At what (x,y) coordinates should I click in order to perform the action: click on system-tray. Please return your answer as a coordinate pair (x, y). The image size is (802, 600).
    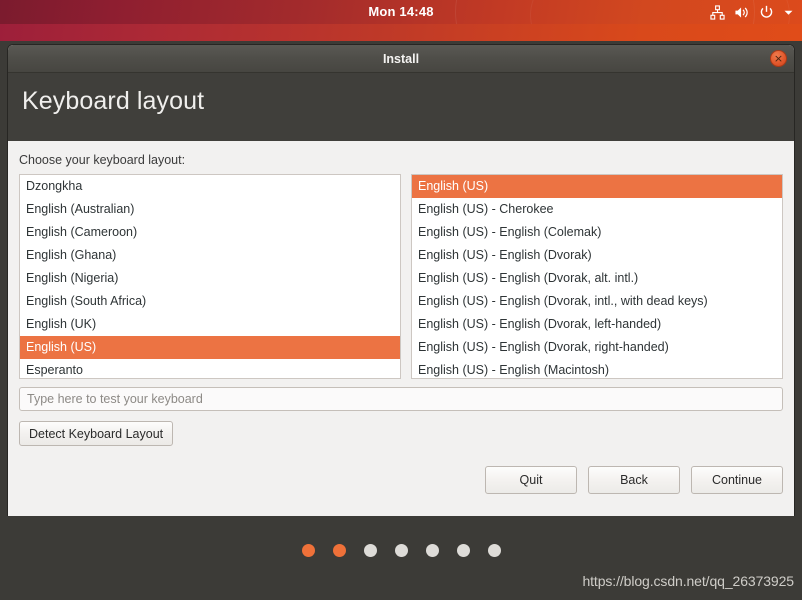
    Looking at the image, I should click on (752, 12).